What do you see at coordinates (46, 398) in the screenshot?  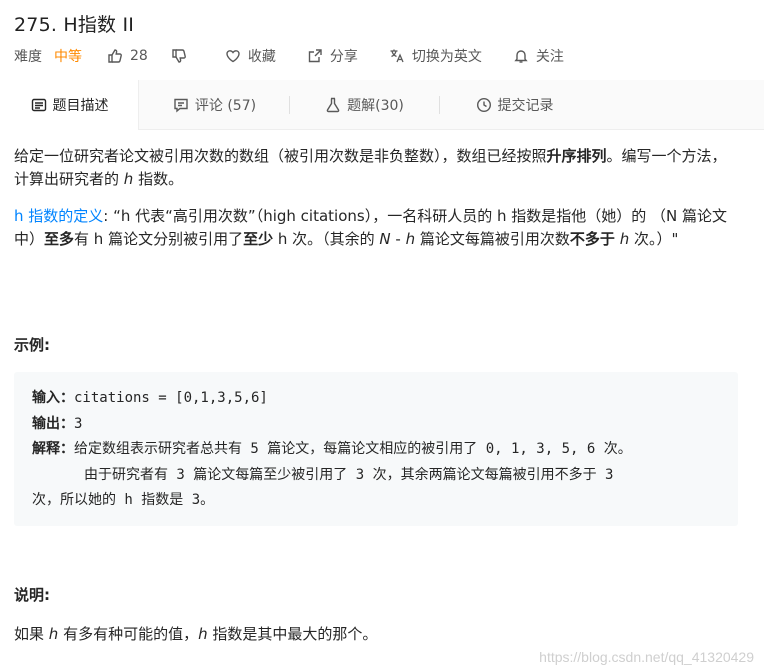 I see `input-label: 输入` at bounding box center [46, 398].